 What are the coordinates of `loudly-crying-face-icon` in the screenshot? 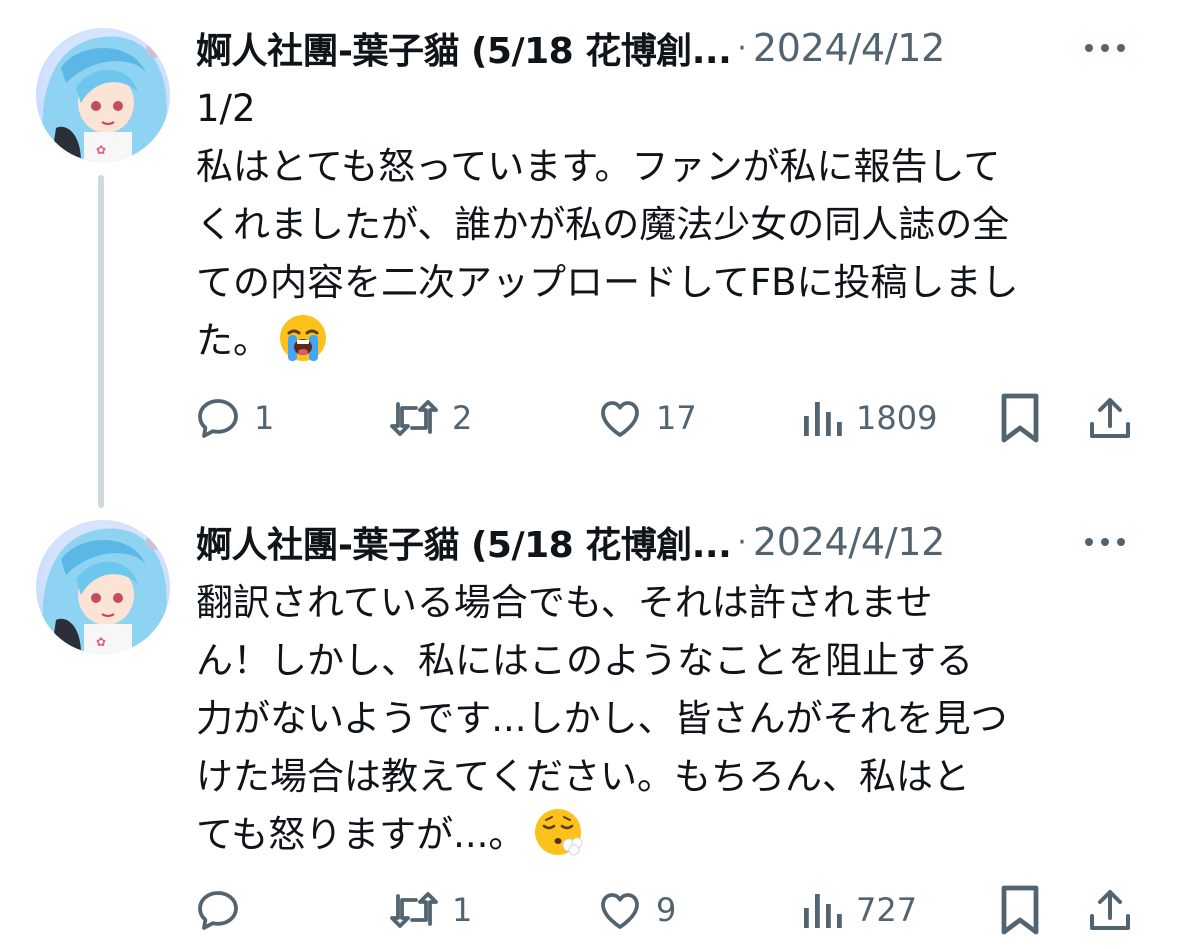 It's located at (303, 346).